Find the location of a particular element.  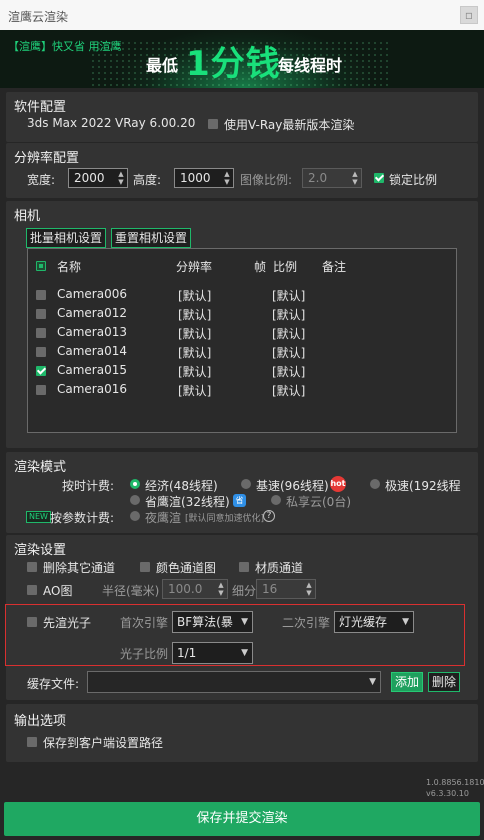

batch-camera-button: 批量相机设置 is located at coordinates (66, 238).